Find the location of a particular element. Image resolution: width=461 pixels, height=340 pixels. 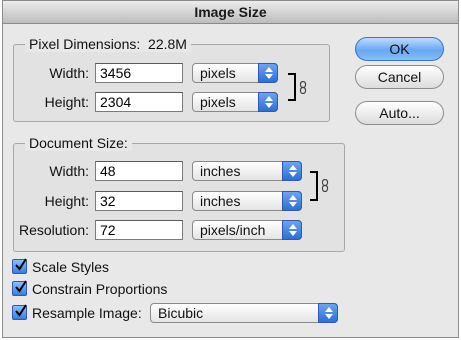

resample-image-label: Resample Image: is located at coordinates (87, 313).